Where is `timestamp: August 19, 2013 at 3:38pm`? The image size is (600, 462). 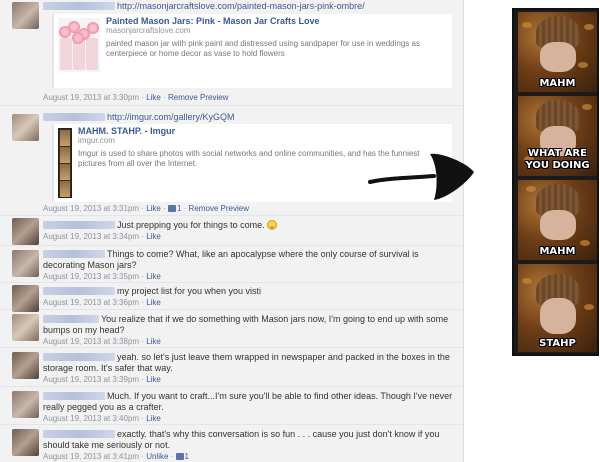
timestamp: August 19, 2013 at 3:38pm is located at coordinates (91, 341).